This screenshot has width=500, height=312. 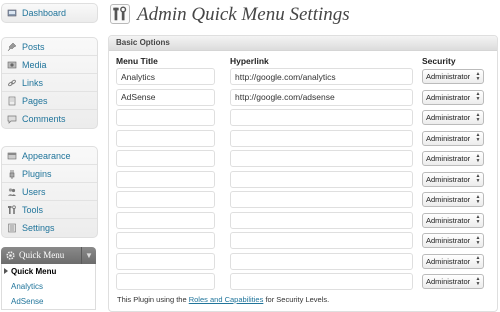 I want to click on submenu-item-analytics: Analytics, so click(x=48, y=286).